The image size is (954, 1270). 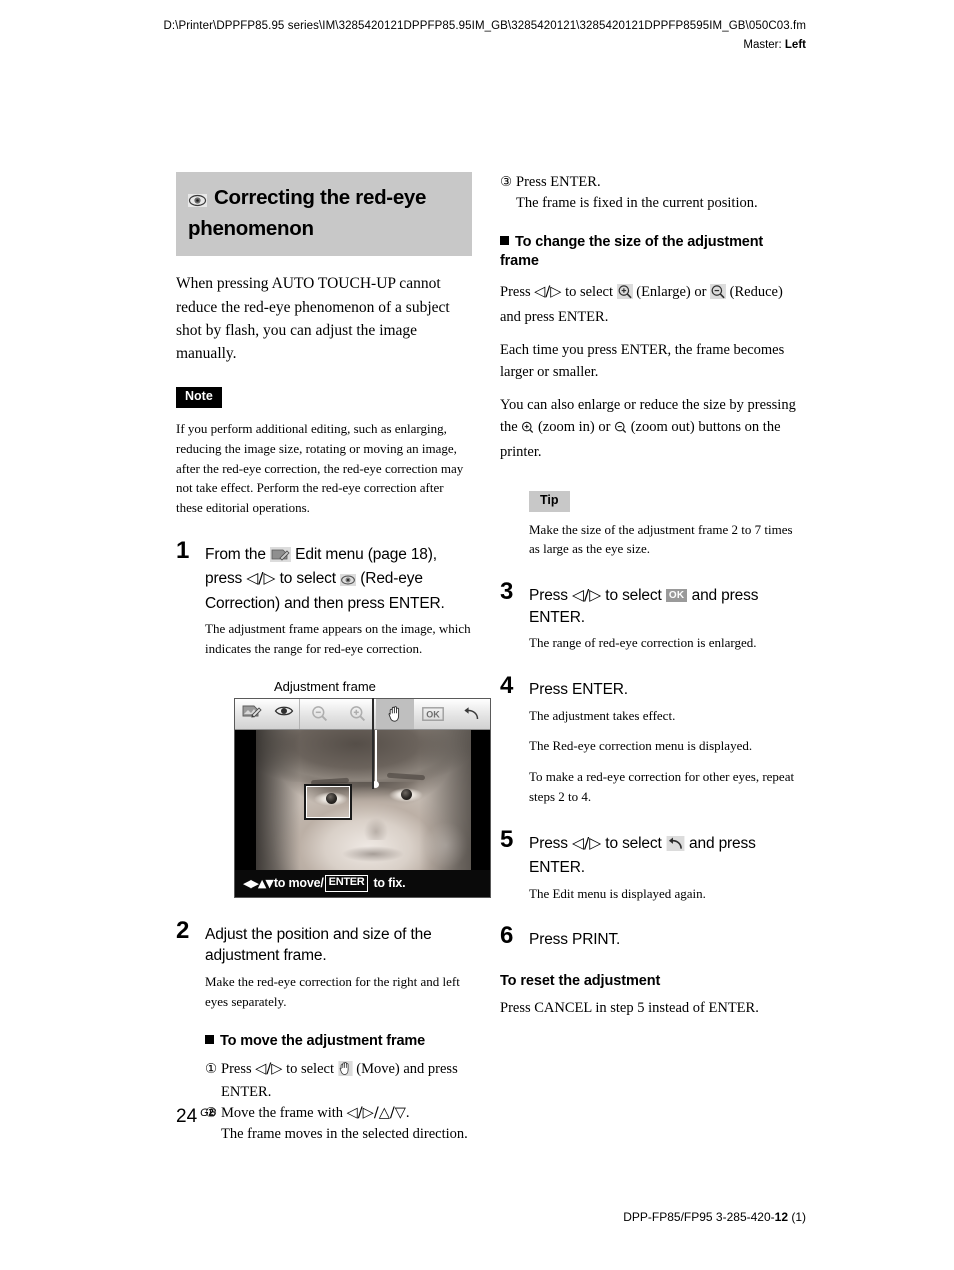 I want to click on circled-number-1: ①, so click(x=211, y=1068).